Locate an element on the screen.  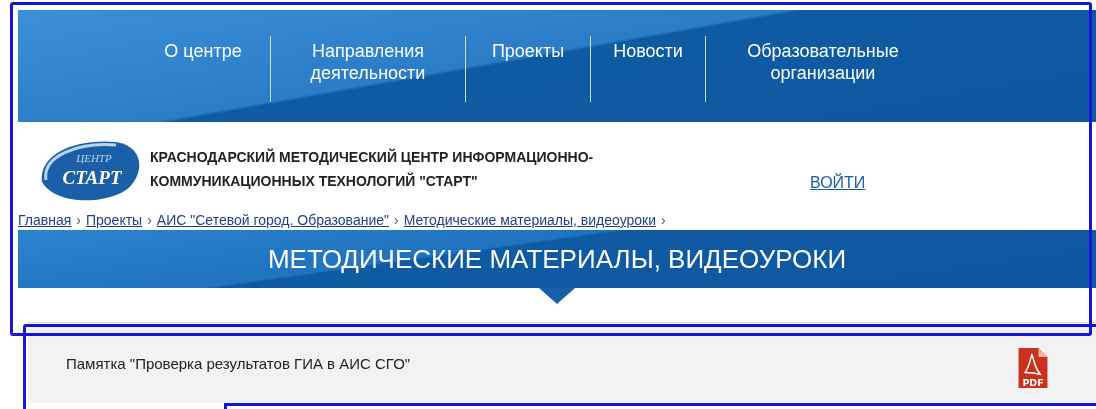
pdf-file-icon: PDF is located at coordinates (1033, 368).